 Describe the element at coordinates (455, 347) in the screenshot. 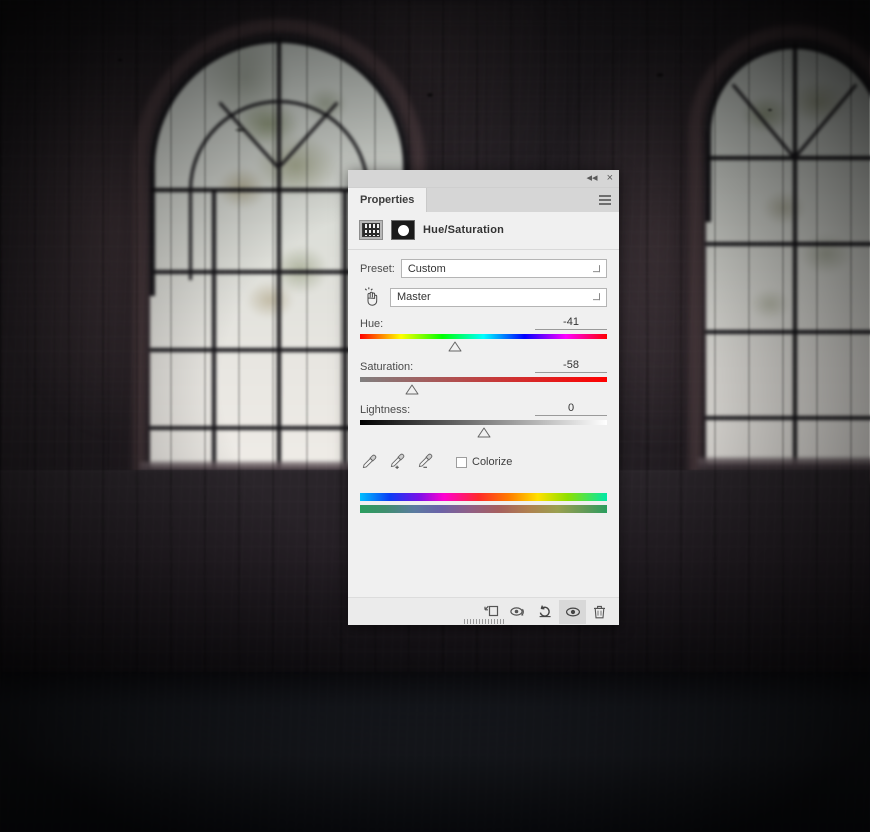

I see `hue-slider-thumb` at that location.